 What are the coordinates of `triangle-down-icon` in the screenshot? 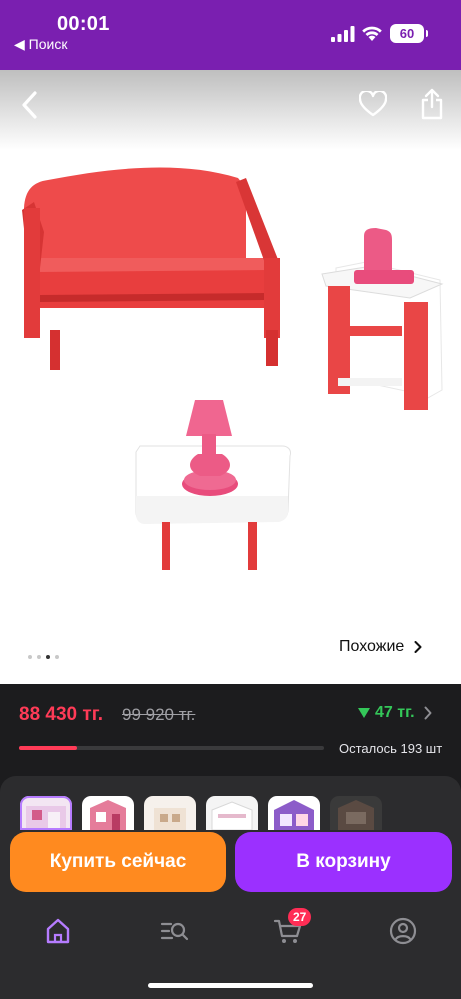 It's located at (364, 713).